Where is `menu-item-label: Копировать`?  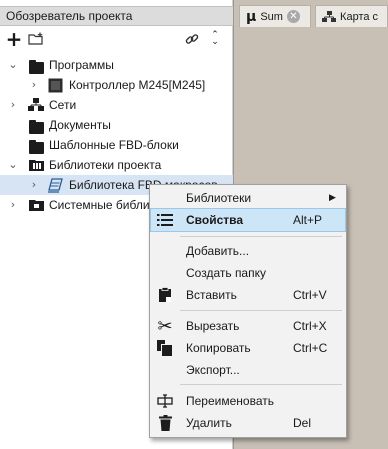 menu-item-label: Копировать is located at coordinates (218, 348).